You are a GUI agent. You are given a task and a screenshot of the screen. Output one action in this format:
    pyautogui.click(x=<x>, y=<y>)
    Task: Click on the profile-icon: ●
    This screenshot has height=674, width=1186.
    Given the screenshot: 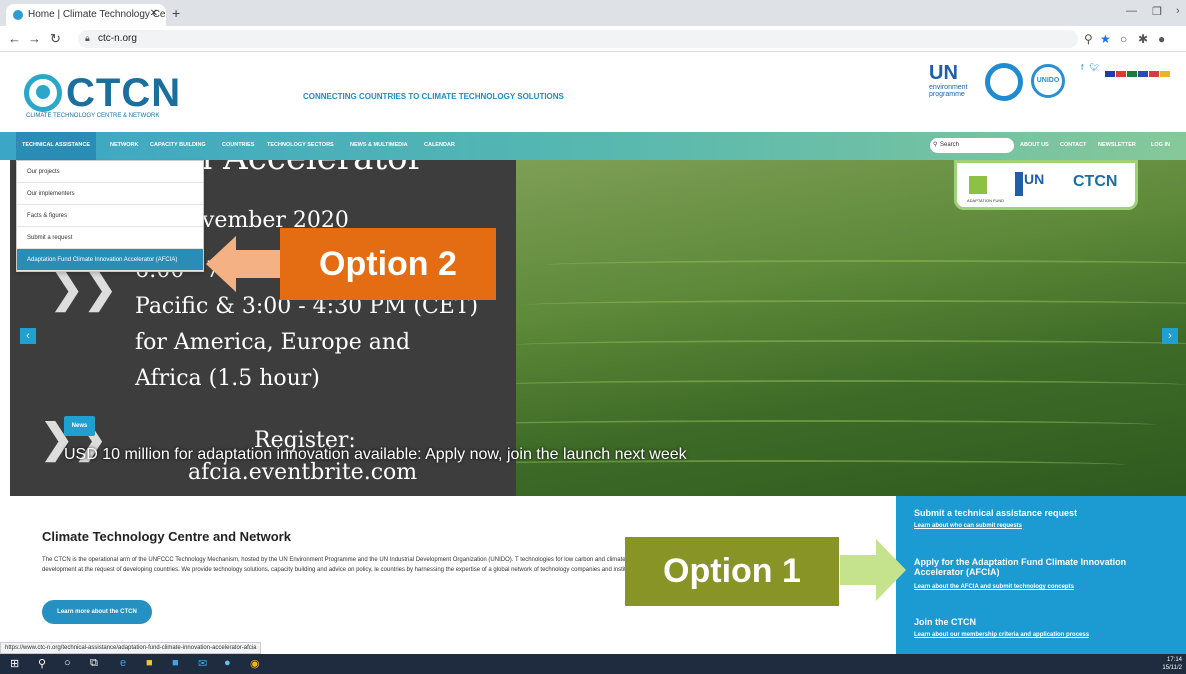 What is the action you would take?
    pyautogui.click(x=1161, y=39)
    